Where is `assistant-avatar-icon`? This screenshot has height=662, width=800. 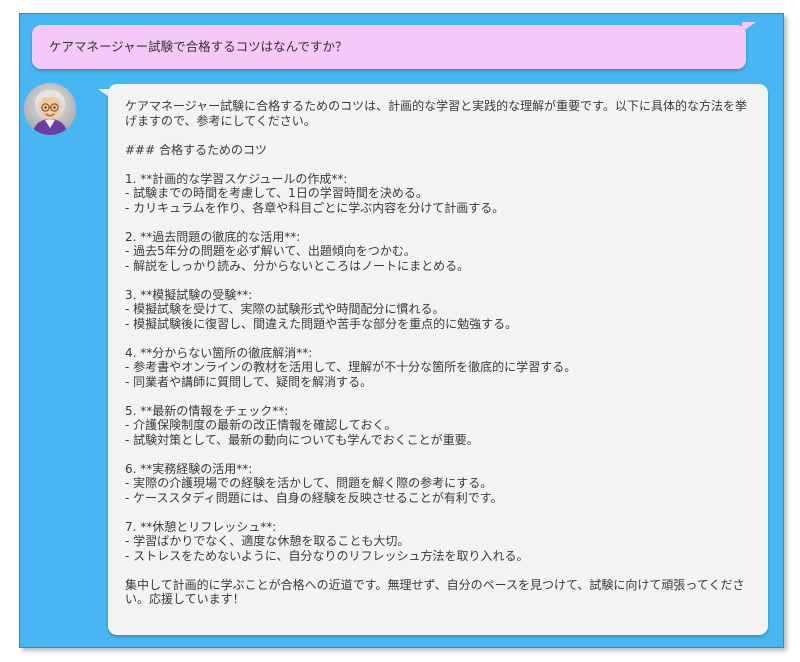
assistant-avatar-icon is located at coordinates (50, 109).